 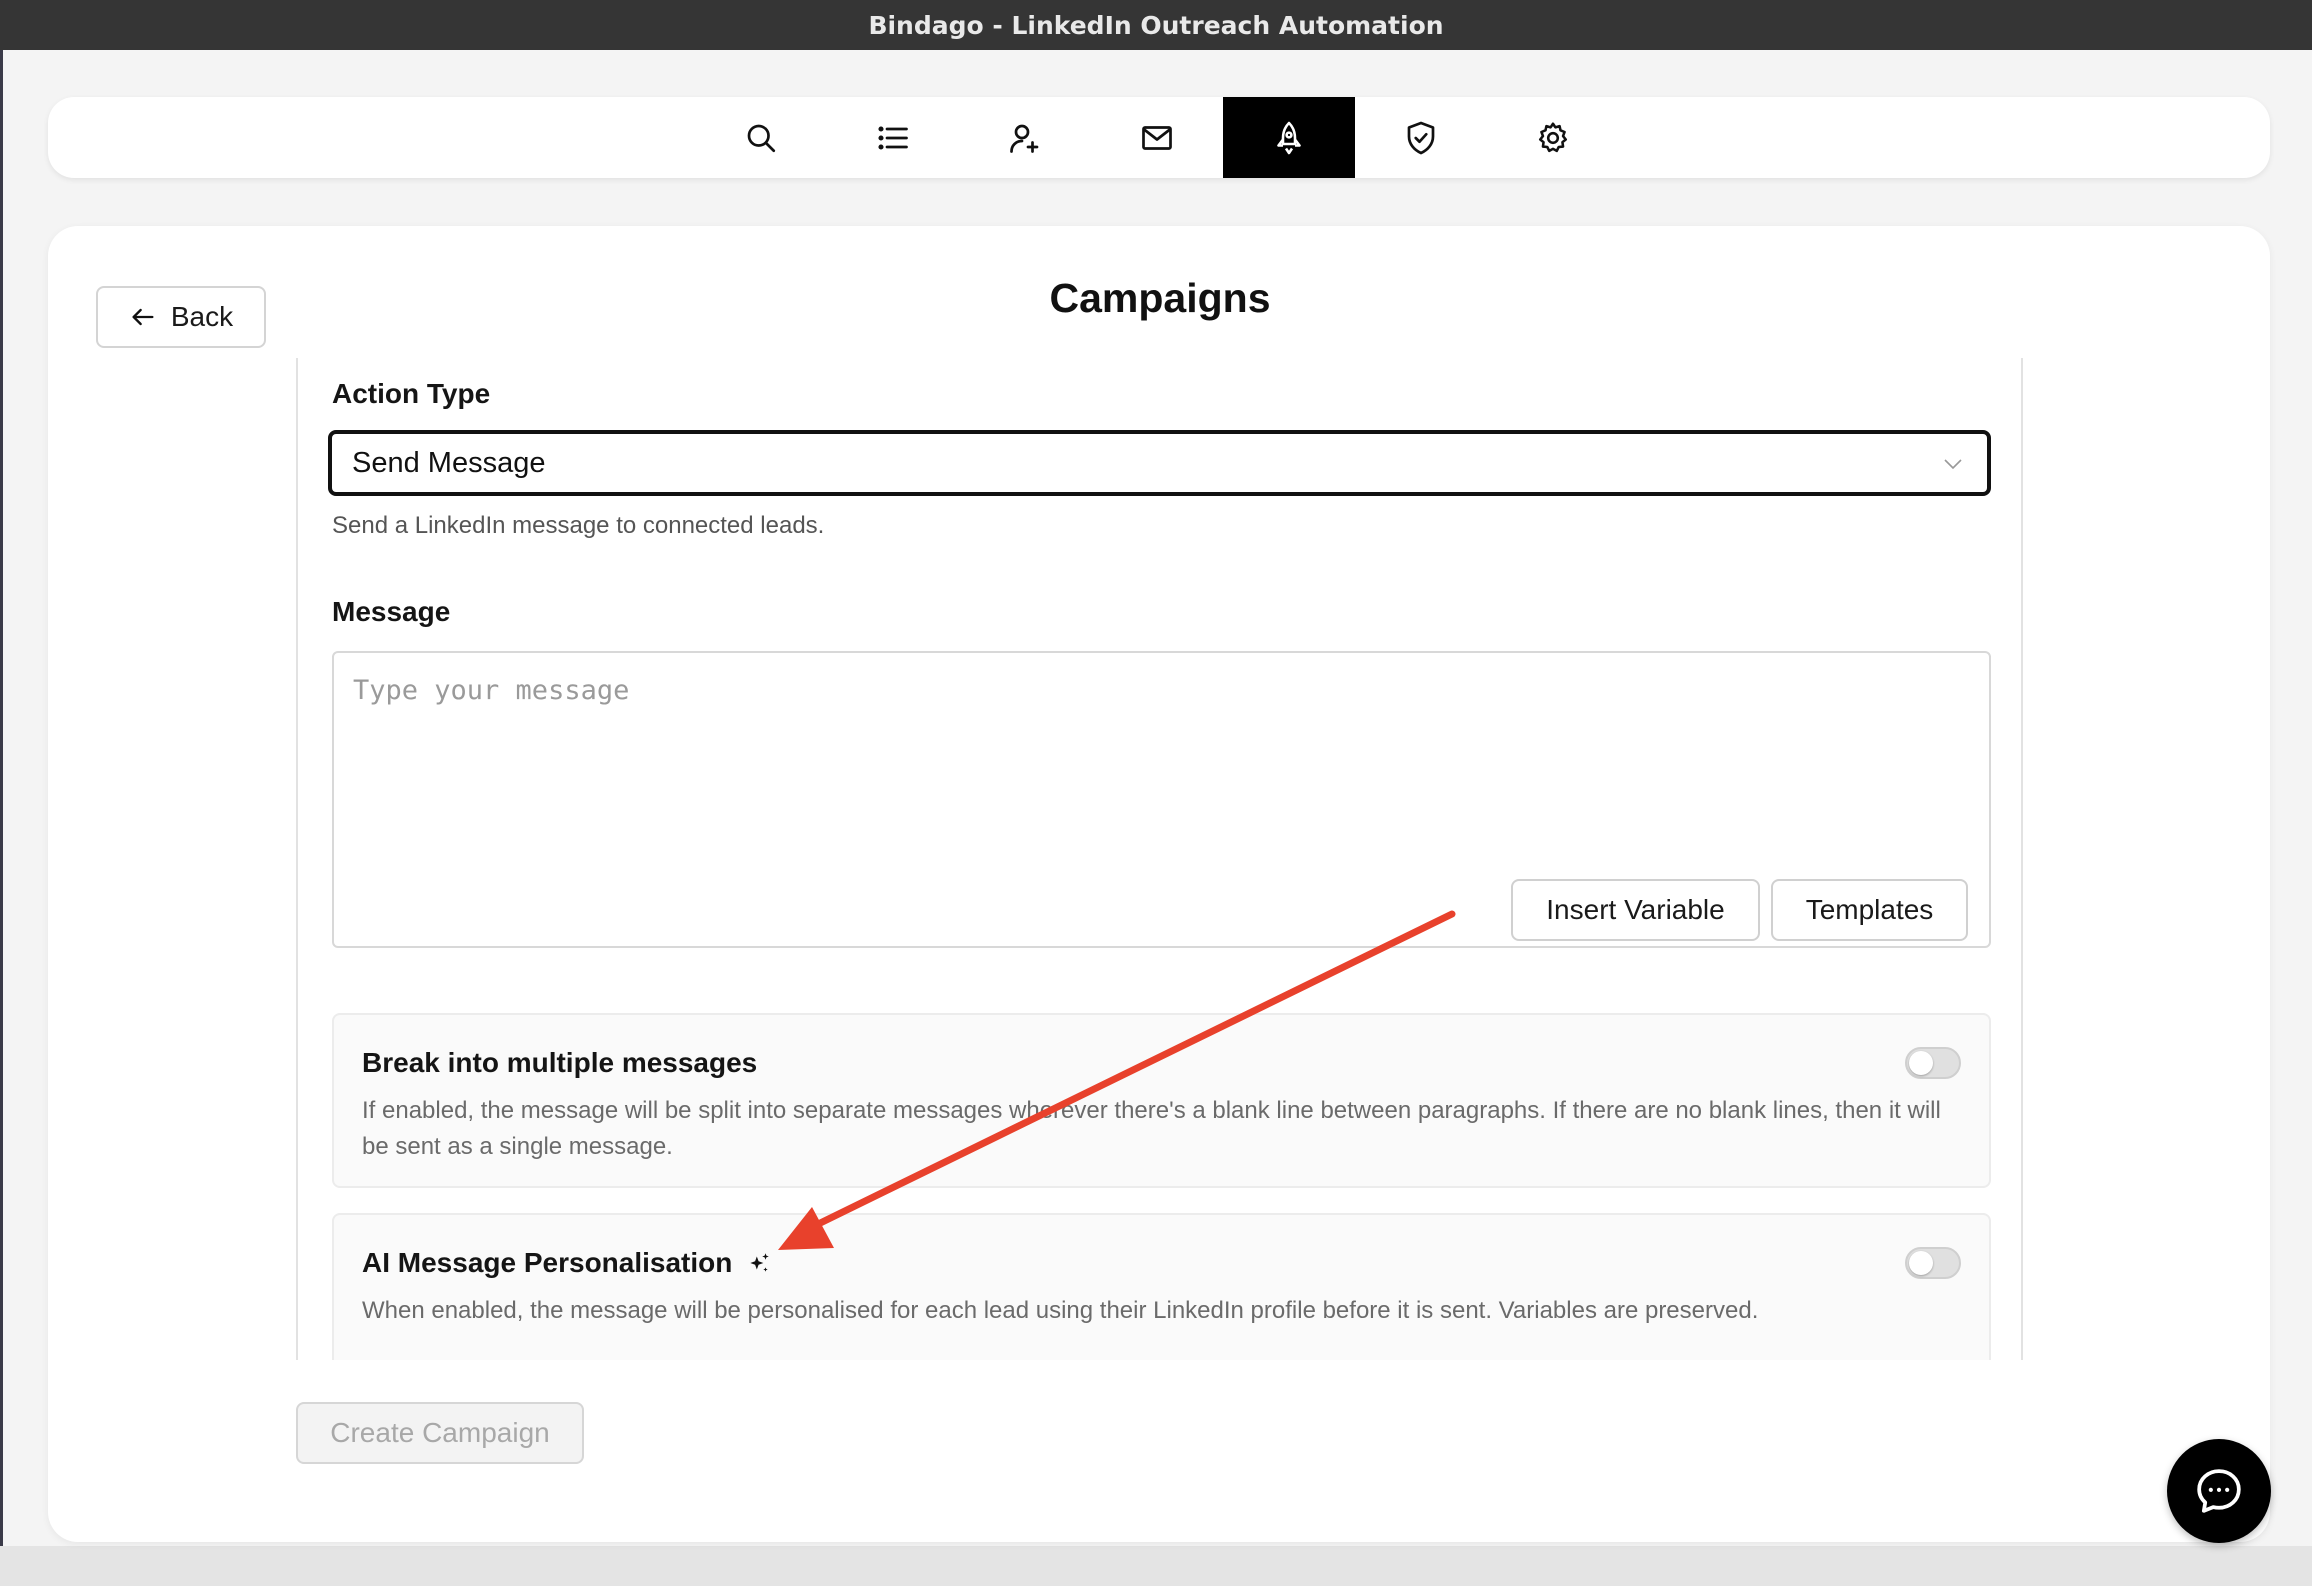 I want to click on nav-safety, so click(x=1421, y=137).